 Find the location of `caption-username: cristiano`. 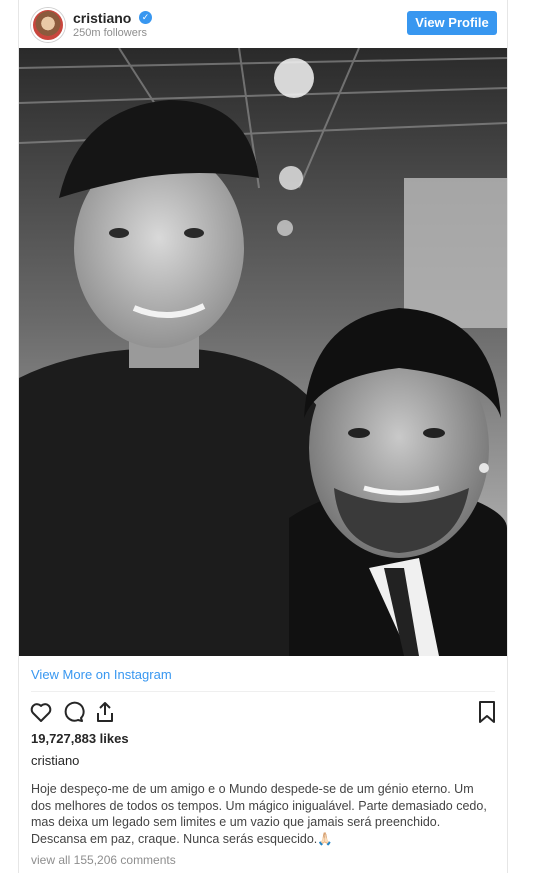

caption-username: cristiano is located at coordinates (55, 760).